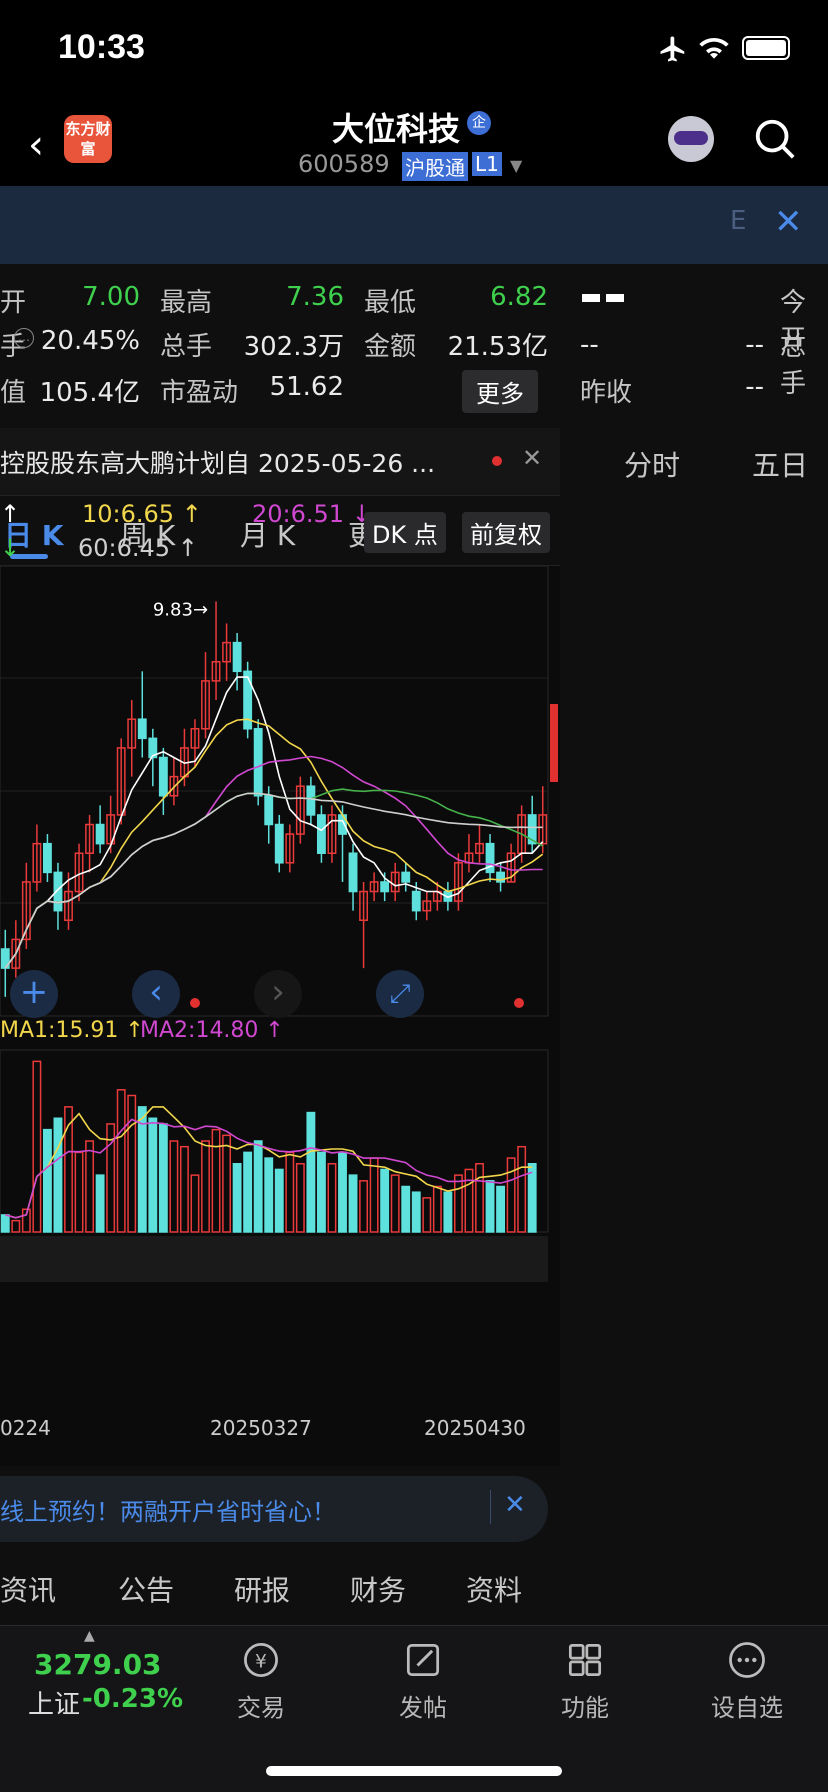 The width and height of the screenshot is (828, 1792). Describe the element at coordinates (519, 1003) in the screenshot. I see `marker-dot` at that location.